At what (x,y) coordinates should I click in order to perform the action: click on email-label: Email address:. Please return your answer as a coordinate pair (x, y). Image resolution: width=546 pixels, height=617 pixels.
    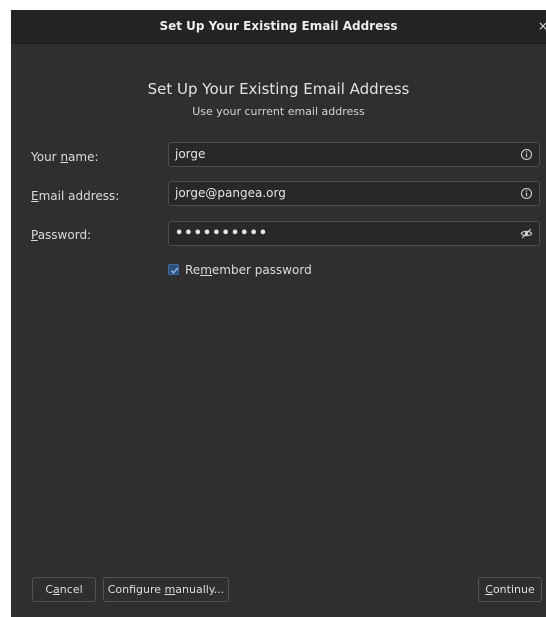
    Looking at the image, I should click on (75, 196).